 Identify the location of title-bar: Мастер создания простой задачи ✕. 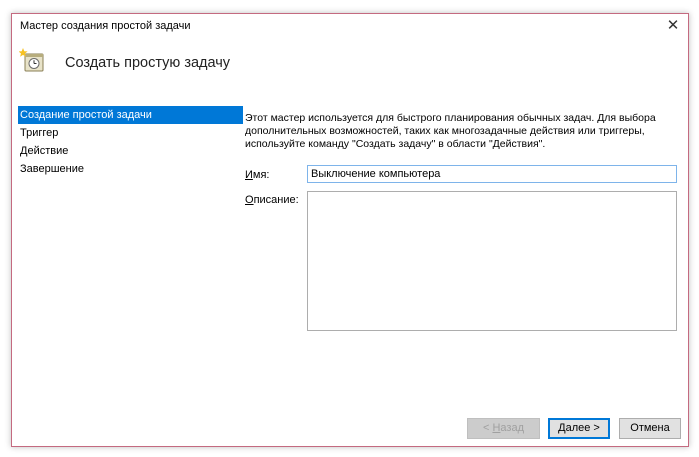
(350, 26).